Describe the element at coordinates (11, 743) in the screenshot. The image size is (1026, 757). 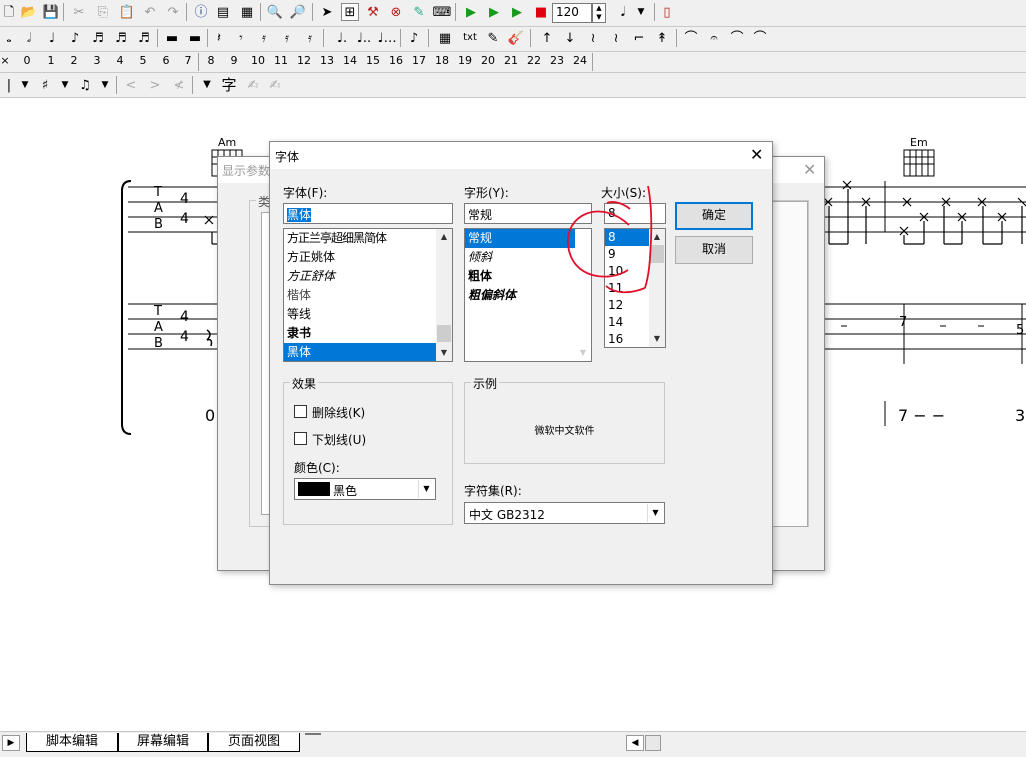
I see `tab-nav-icon: ▶` at that location.